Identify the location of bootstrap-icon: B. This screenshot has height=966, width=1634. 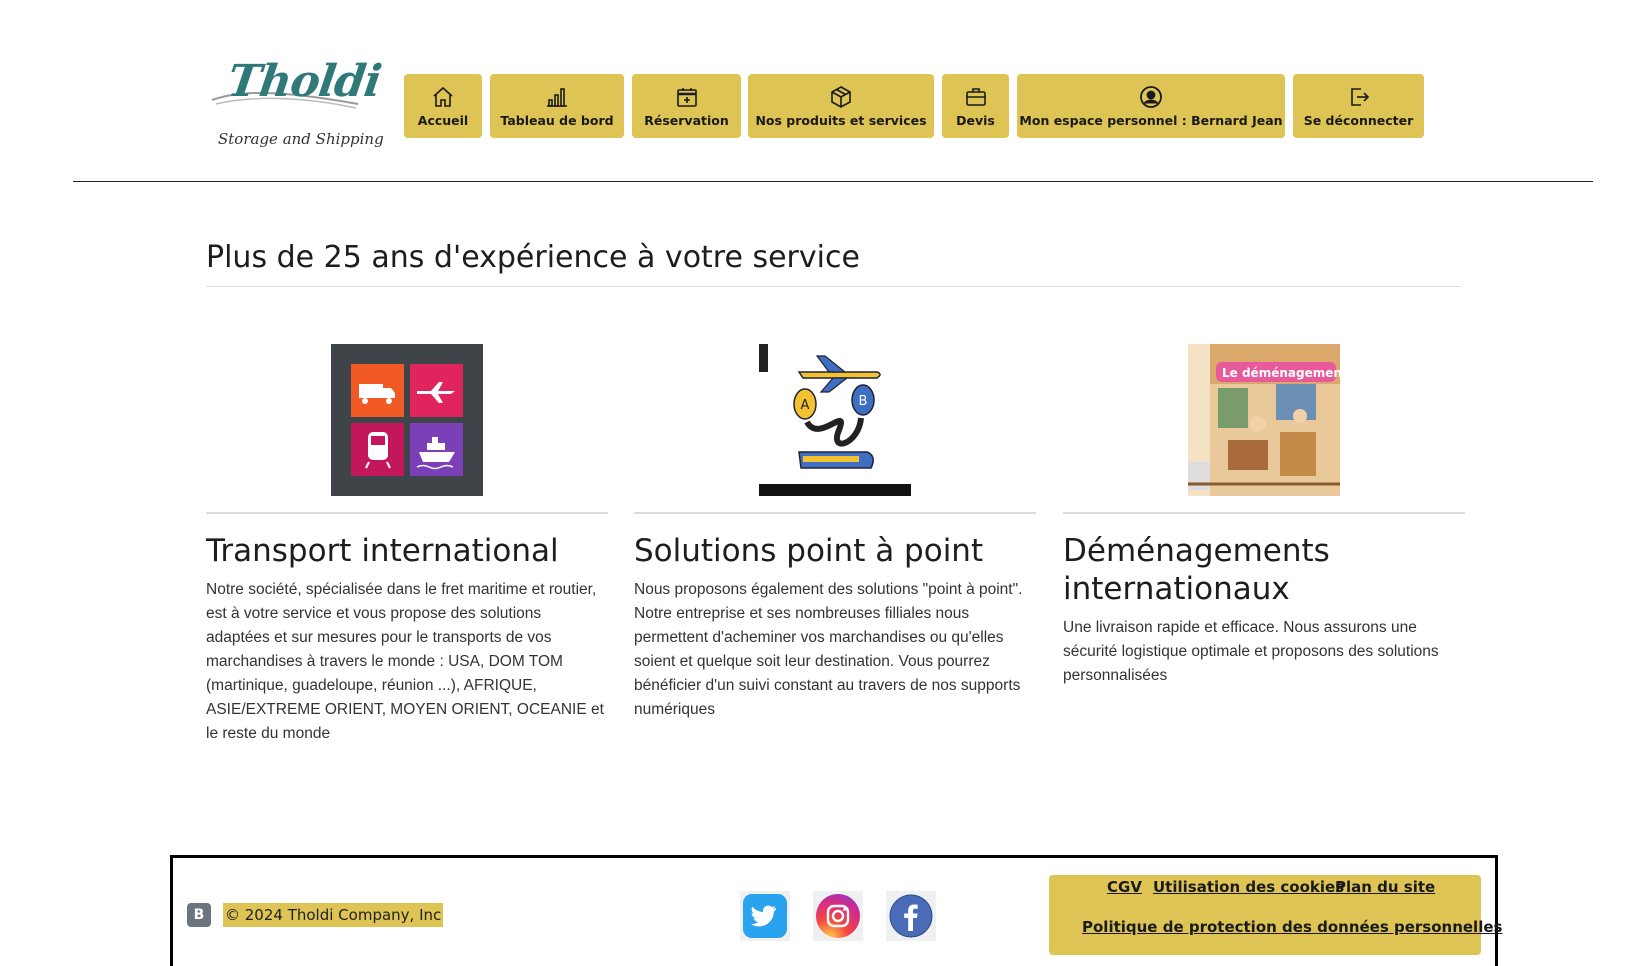
(199, 915).